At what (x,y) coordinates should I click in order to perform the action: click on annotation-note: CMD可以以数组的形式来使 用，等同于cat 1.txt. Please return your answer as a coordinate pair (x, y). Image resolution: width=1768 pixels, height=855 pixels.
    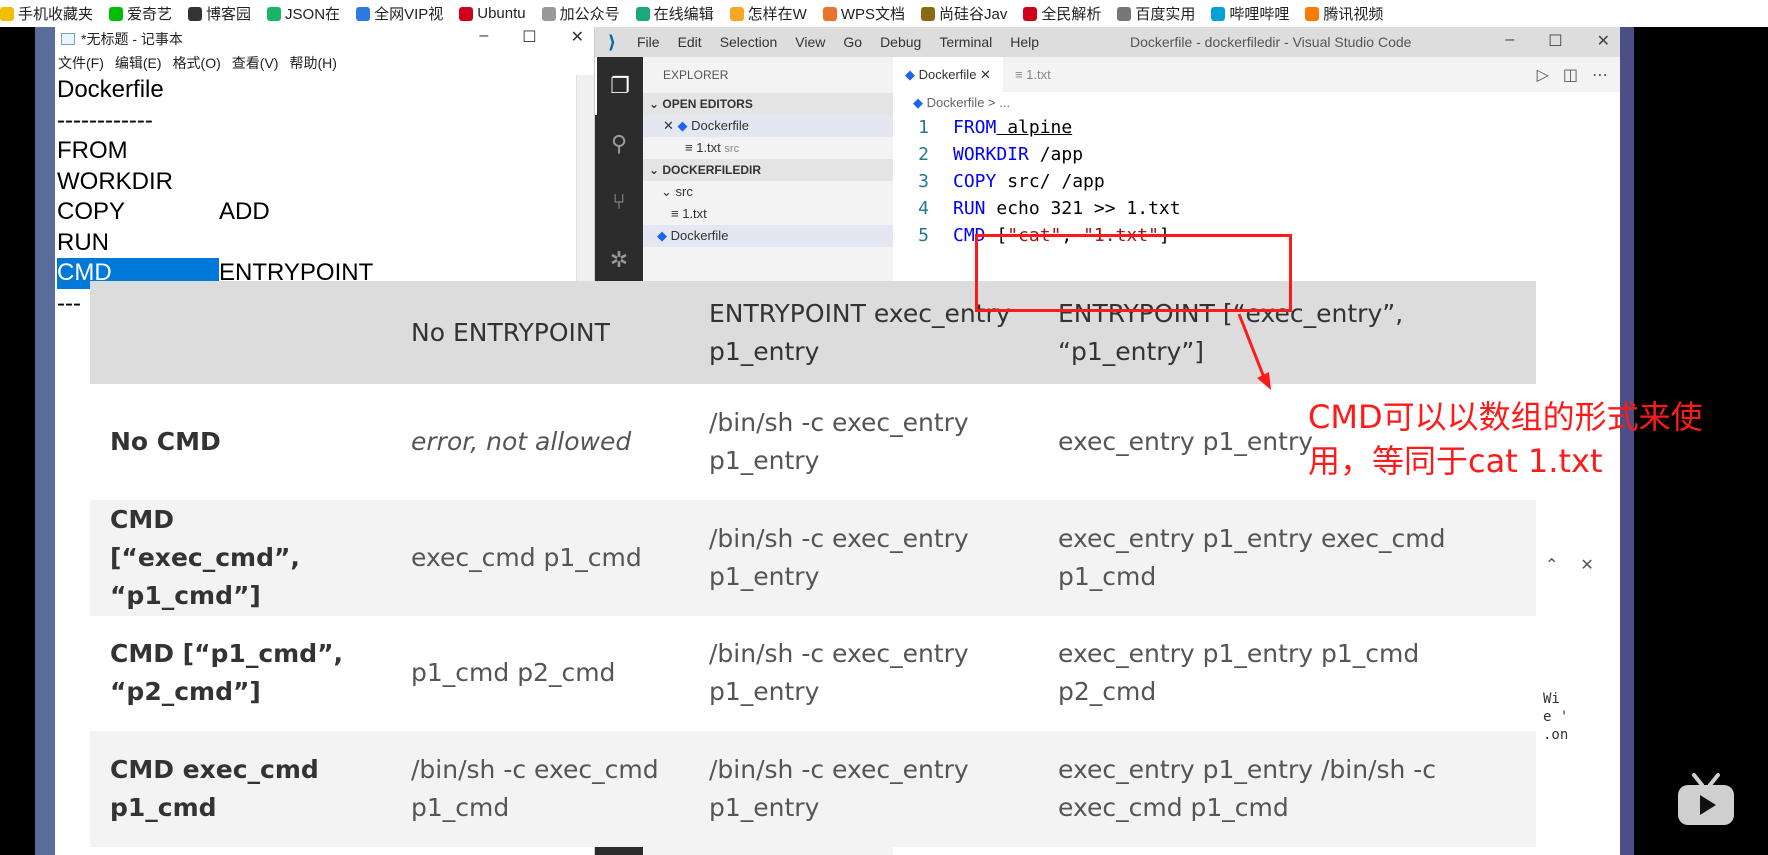
    Looking at the image, I should click on (1505, 439).